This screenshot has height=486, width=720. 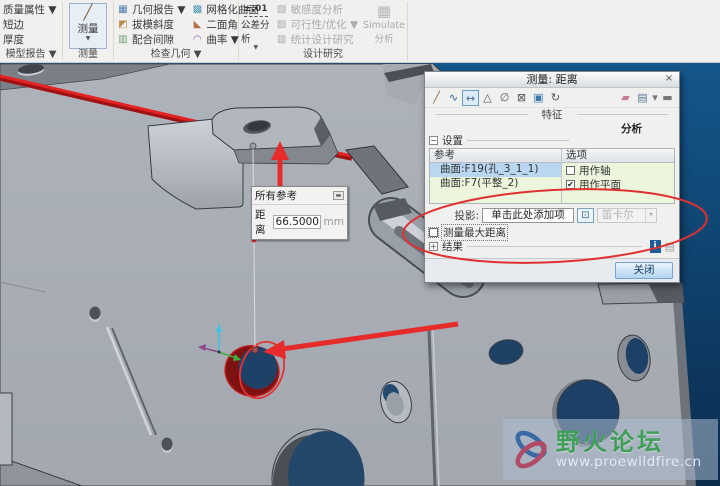 I want to click on draft-check-item: ◩ 拔模斜度, so click(x=151, y=24).